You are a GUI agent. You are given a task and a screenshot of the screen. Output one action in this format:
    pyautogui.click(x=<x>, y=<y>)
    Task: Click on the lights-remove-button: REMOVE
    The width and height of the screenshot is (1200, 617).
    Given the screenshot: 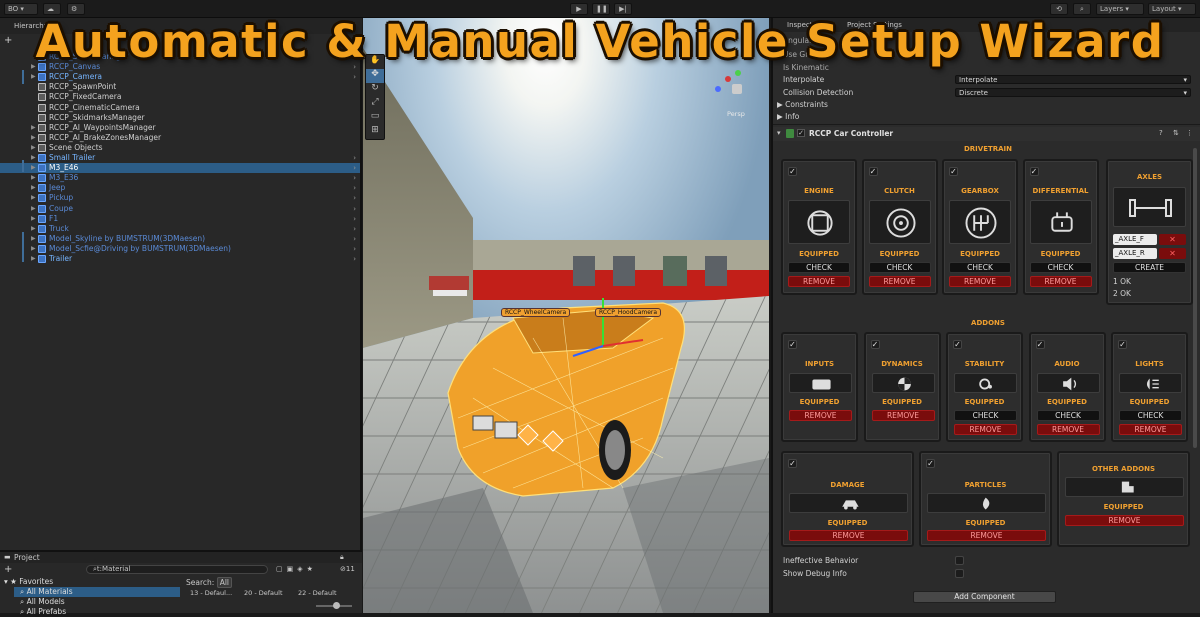 What is the action you would take?
    pyautogui.click(x=1150, y=429)
    